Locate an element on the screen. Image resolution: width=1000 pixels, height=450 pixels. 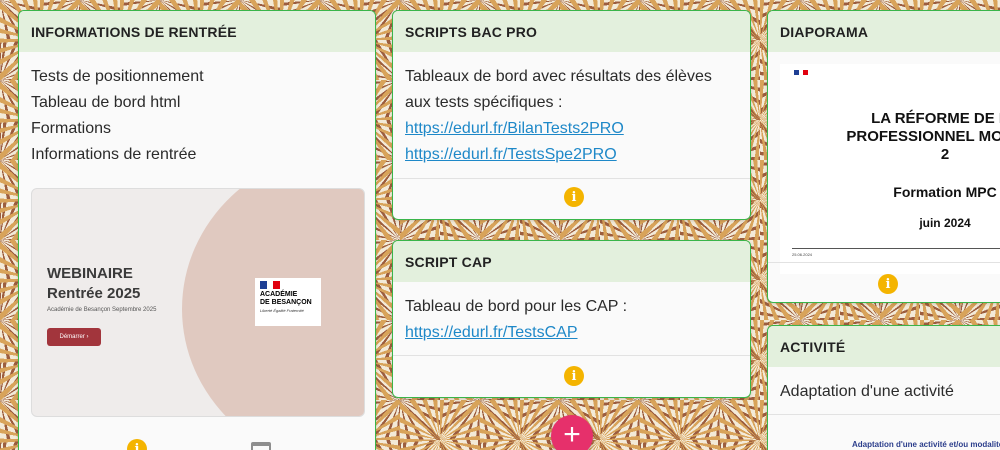
card-title: SCRIPT CAP is located at coordinates (571, 261).